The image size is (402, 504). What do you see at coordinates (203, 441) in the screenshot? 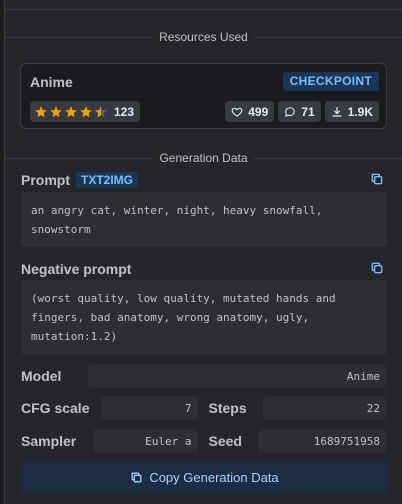
I see `sampler-seed-row: Sampler Euler a Seed 1689751958` at bounding box center [203, 441].